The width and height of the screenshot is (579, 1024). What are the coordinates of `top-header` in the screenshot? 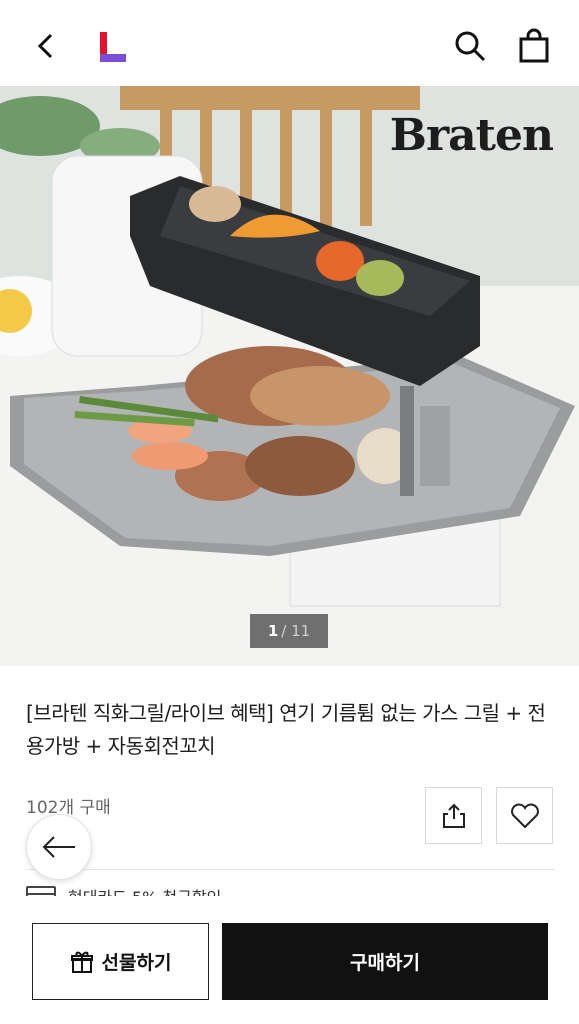 It's located at (289, 43).